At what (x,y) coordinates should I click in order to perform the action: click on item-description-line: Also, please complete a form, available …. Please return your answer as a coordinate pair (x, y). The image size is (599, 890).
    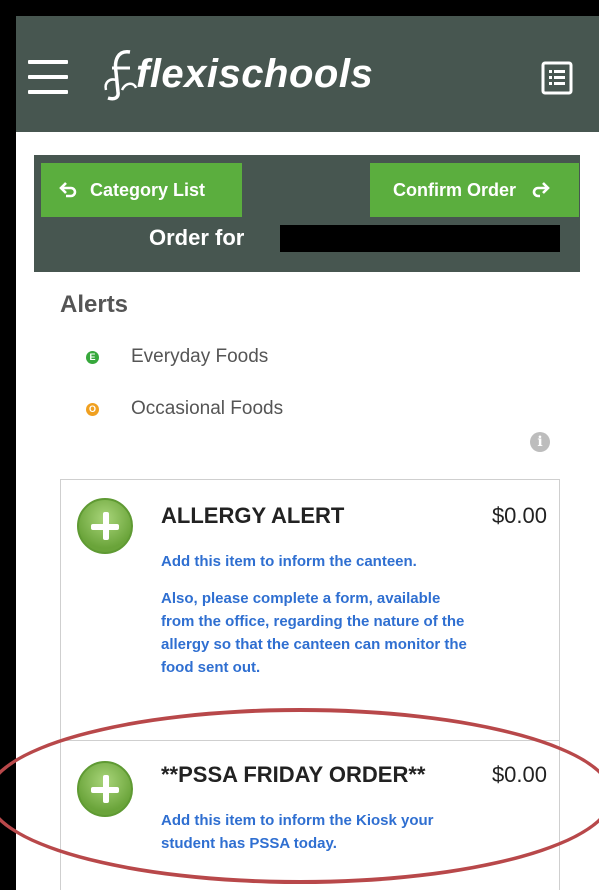
    Looking at the image, I should click on (314, 633).